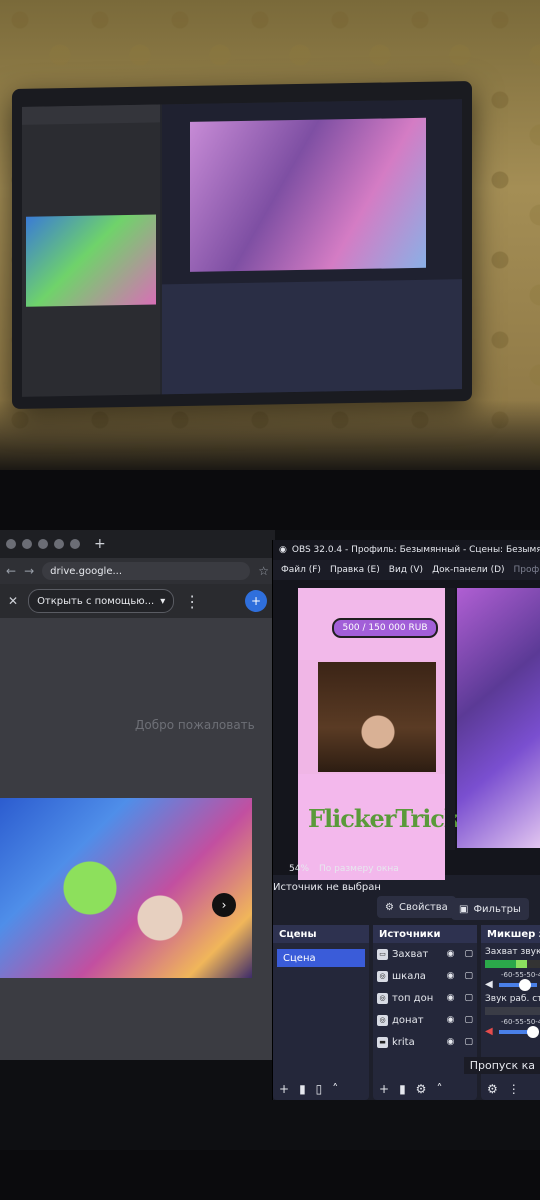 The height and width of the screenshot is (1200, 540). I want to click on laptop-obs-window, so click(312, 247).